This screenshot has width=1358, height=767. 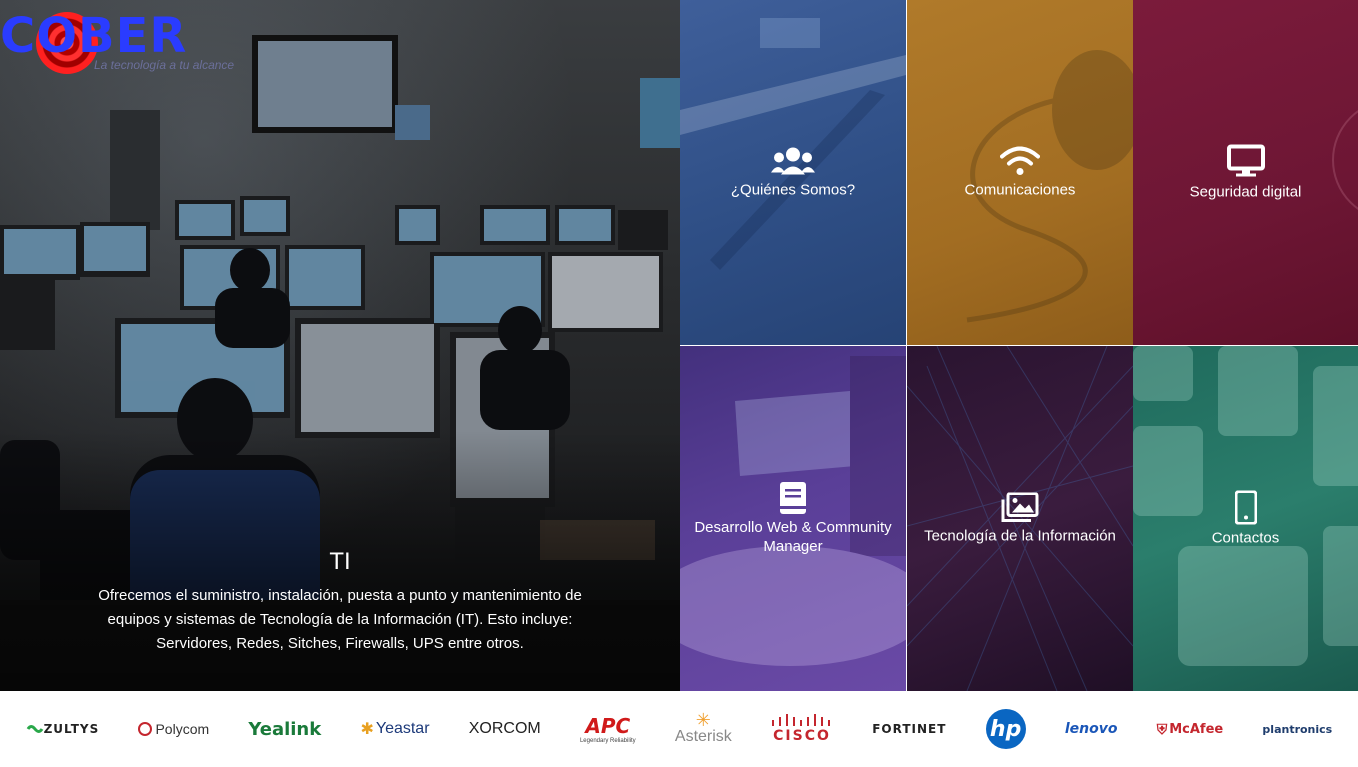 What do you see at coordinates (802, 736) in the screenshot?
I see `partner-name: CISCO` at bounding box center [802, 736].